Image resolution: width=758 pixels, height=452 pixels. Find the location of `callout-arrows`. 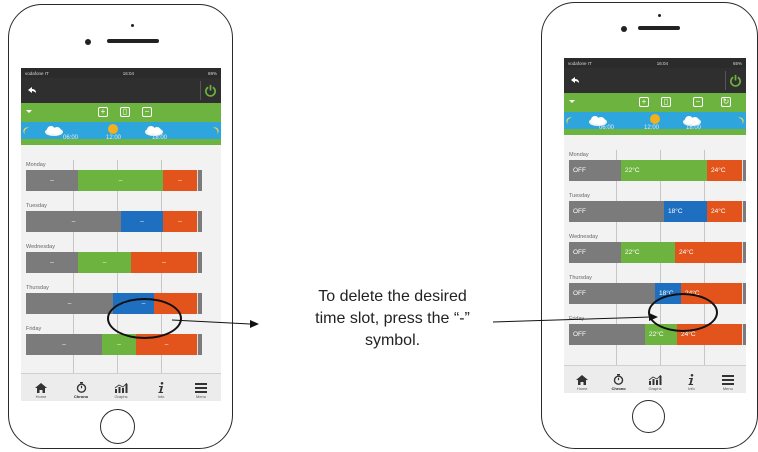

callout-arrows is located at coordinates (414, 320).